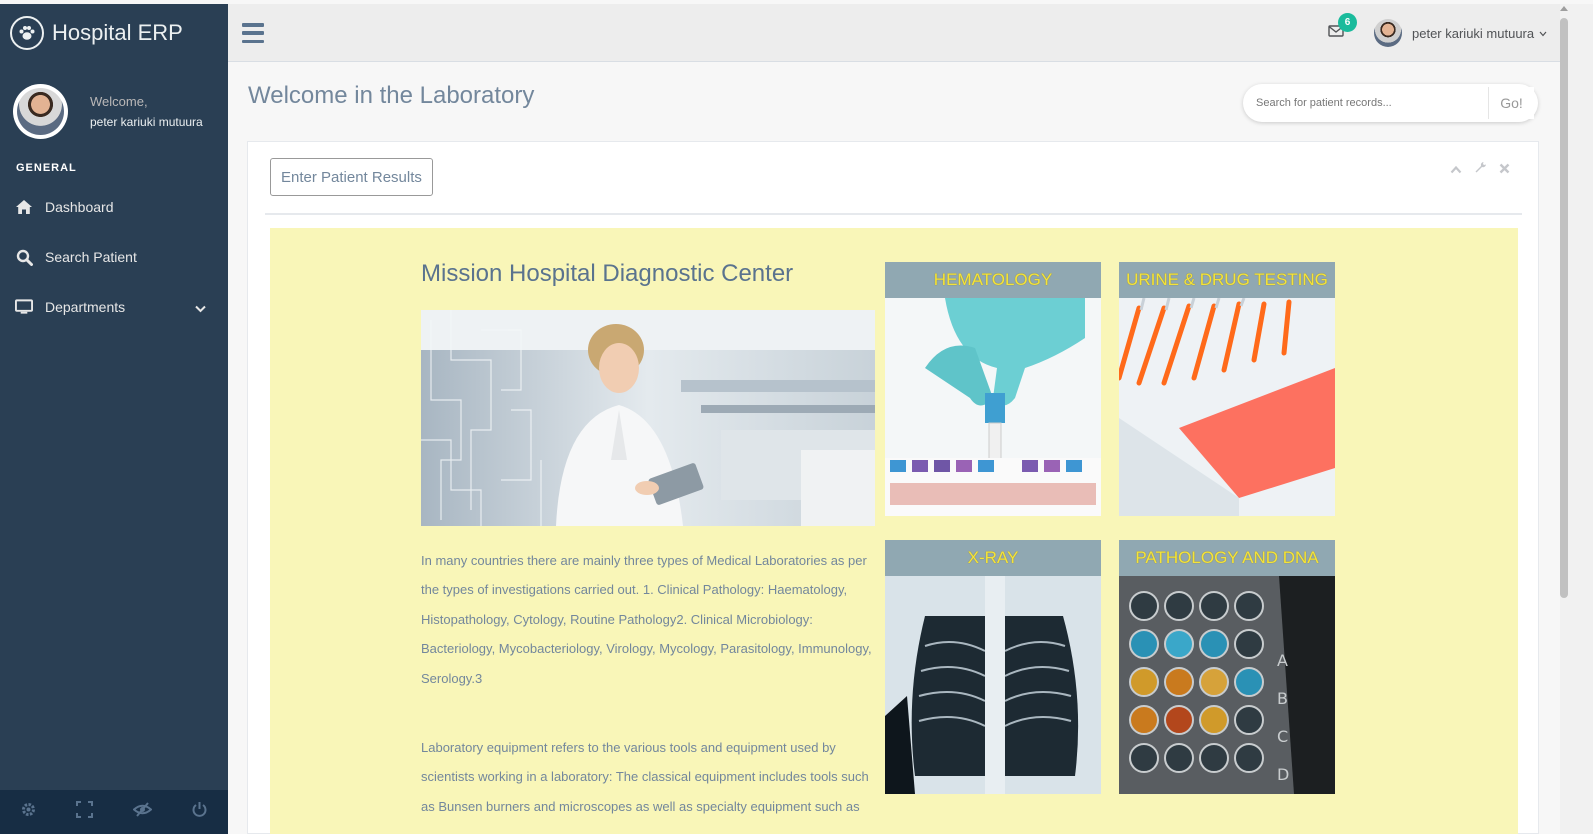 The width and height of the screenshot is (1593, 834). Describe the element at coordinates (114, 812) in the screenshot. I see `sidebar-footer` at that location.